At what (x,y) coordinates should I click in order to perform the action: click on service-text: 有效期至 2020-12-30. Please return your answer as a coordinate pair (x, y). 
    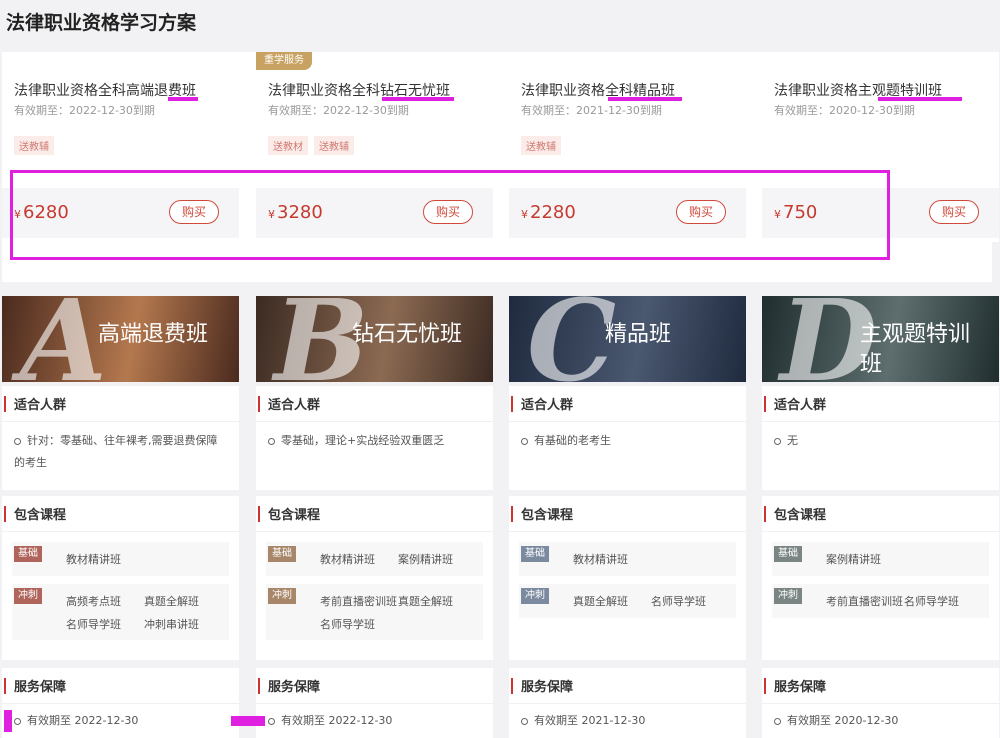
    Looking at the image, I should click on (880, 720).